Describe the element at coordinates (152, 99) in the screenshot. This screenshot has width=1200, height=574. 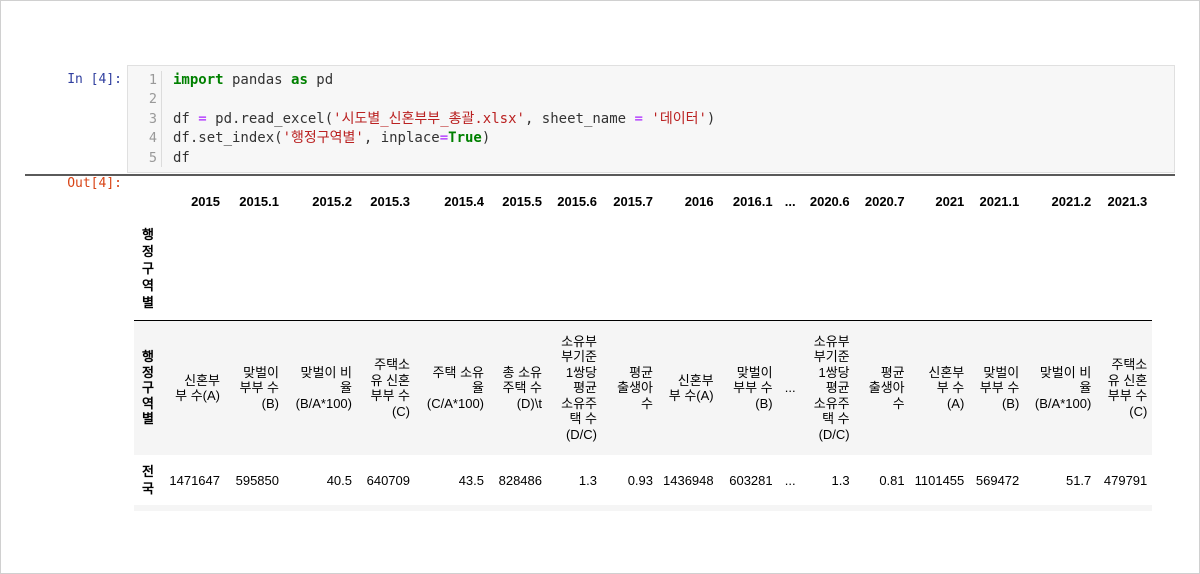
I see `line-number: 2` at that location.